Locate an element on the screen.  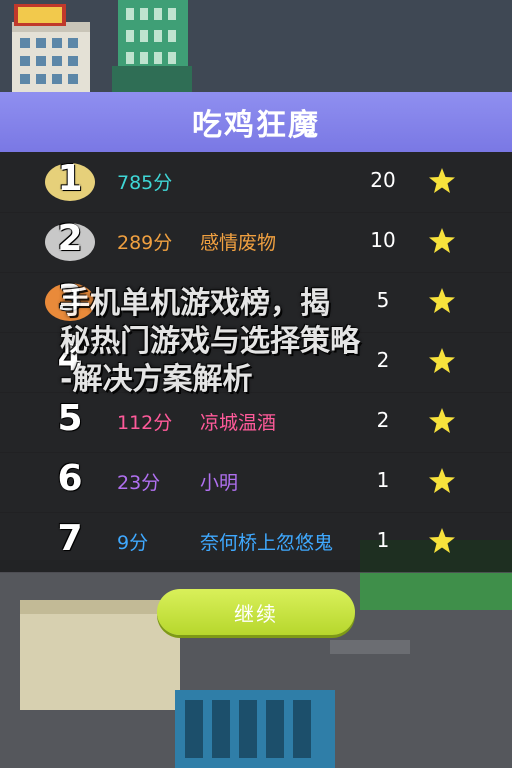
rank-number: 6 is located at coordinates (70, 478).